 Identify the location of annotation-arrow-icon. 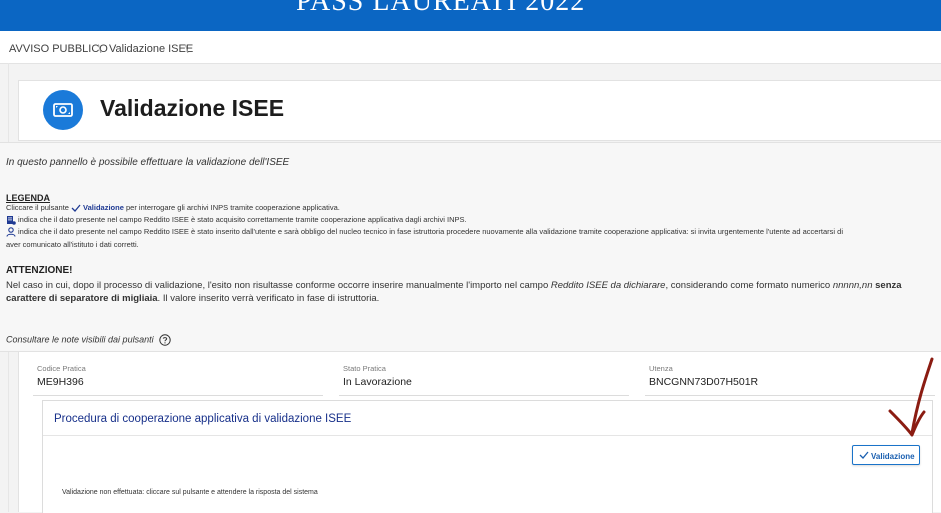
(911, 397).